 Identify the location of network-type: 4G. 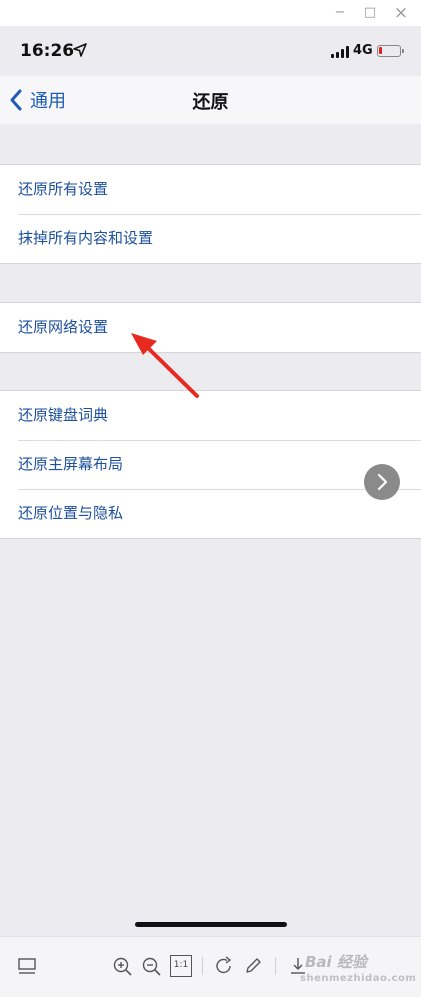
(363, 50).